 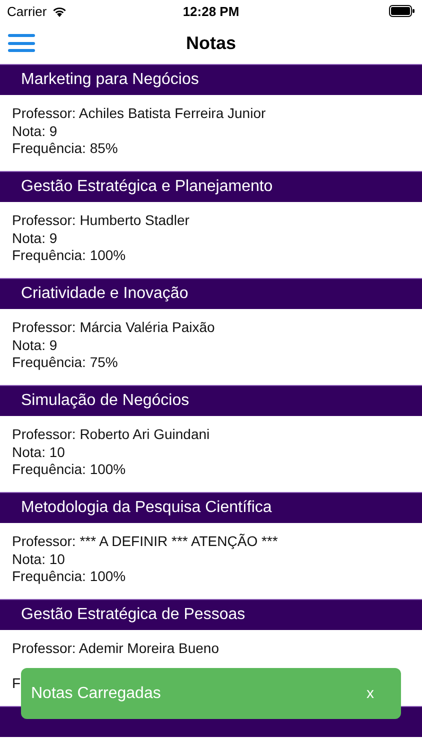 I want to click on professor-text: Professor: Márcia Valéria Paixão, so click(x=114, y=327).